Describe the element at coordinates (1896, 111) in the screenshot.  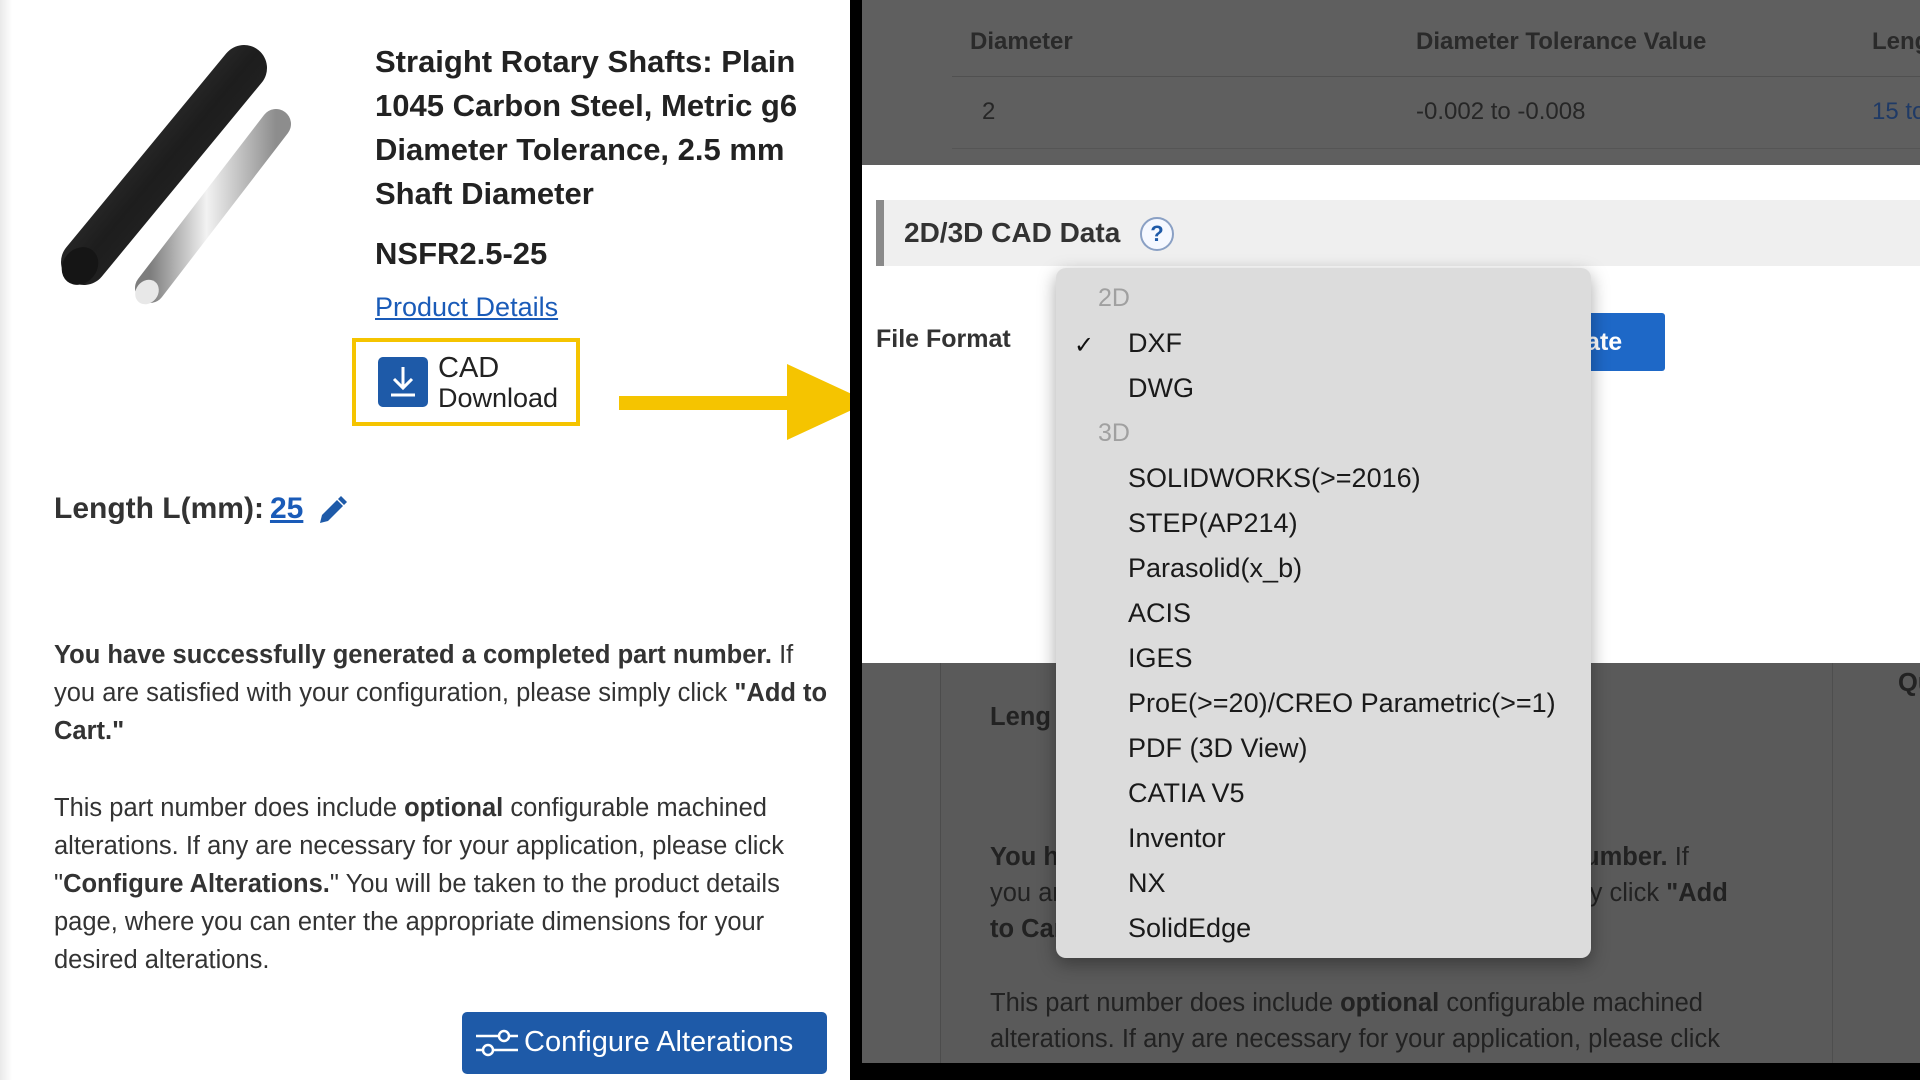
I see `cell-length: 15 to` at that location.